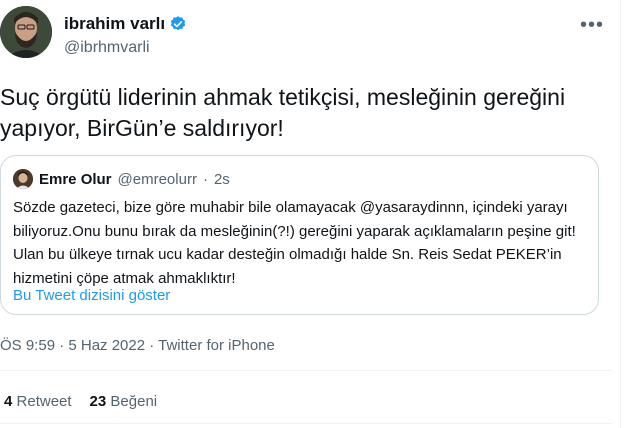  Describe the element at coordinates (98, 401) in the screenshot. I see `likes-count: 23` at that location.